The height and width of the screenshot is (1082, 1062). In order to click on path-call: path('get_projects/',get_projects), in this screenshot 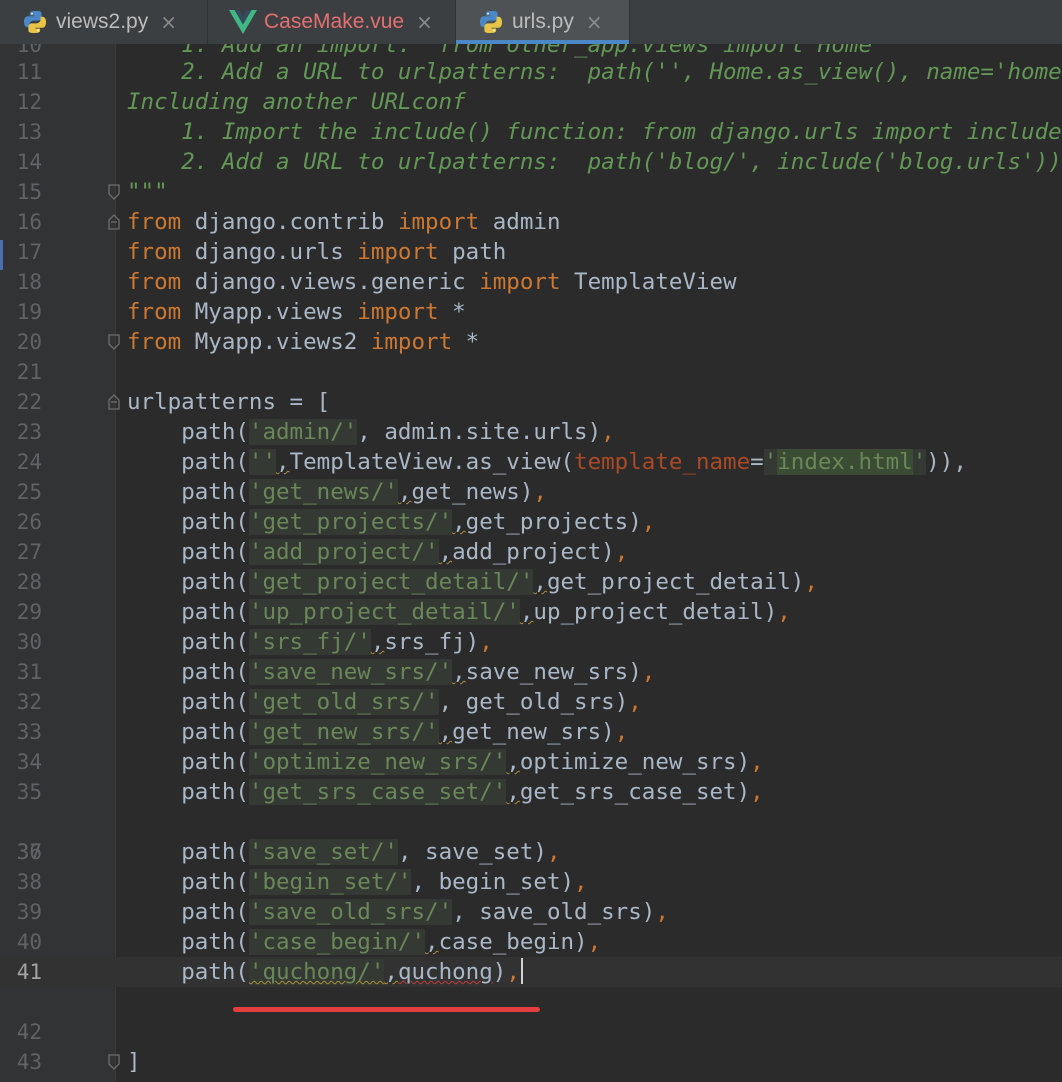, I will do `click(391, 522)`.